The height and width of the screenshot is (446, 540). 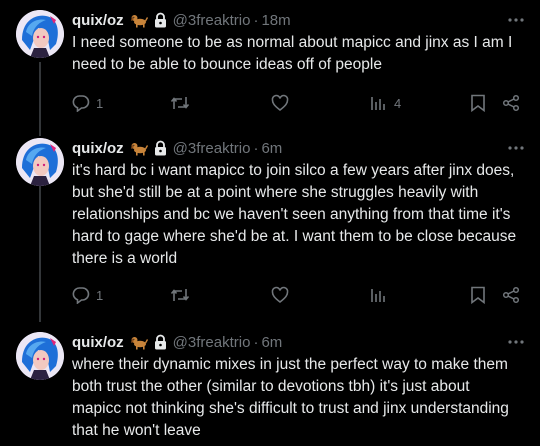 What do you see at coordinates (275, 20) in the screenshot?
I see `timestamp: 18m` at bounding box center [275, 20].